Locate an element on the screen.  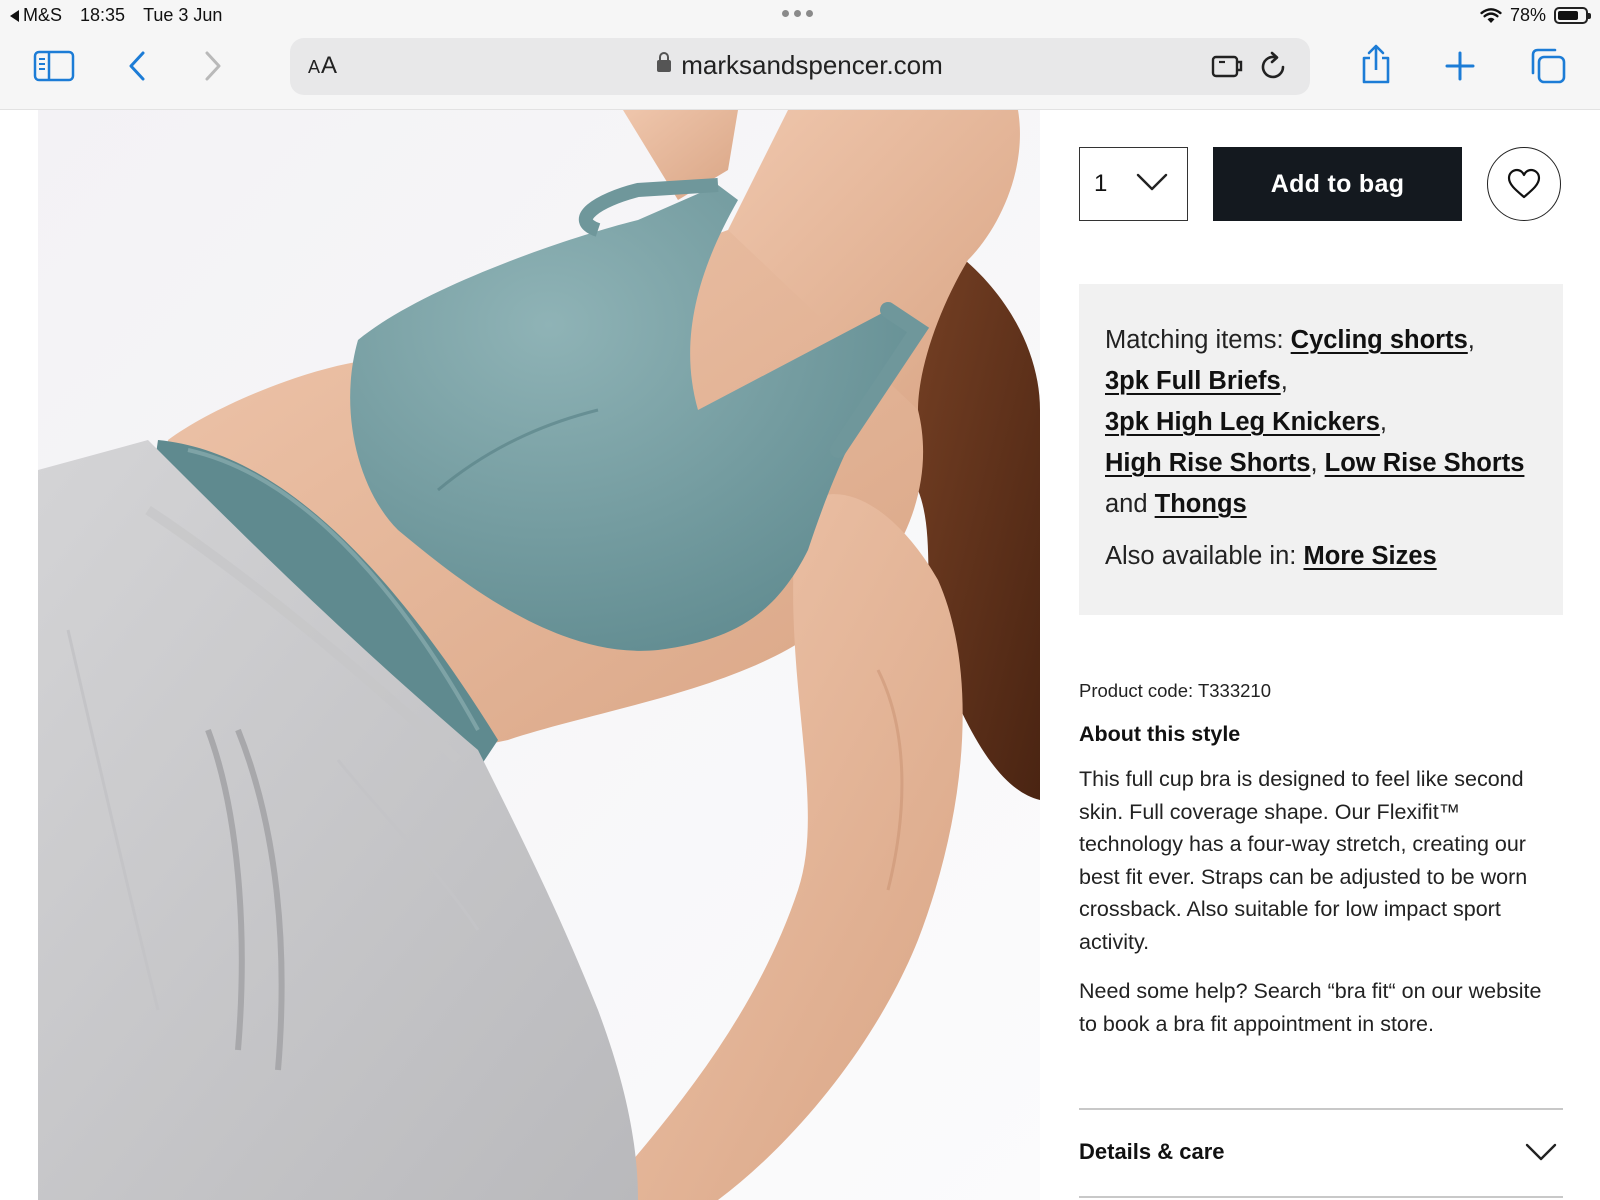
multitasking-dots is located at coordinates (797, 13).